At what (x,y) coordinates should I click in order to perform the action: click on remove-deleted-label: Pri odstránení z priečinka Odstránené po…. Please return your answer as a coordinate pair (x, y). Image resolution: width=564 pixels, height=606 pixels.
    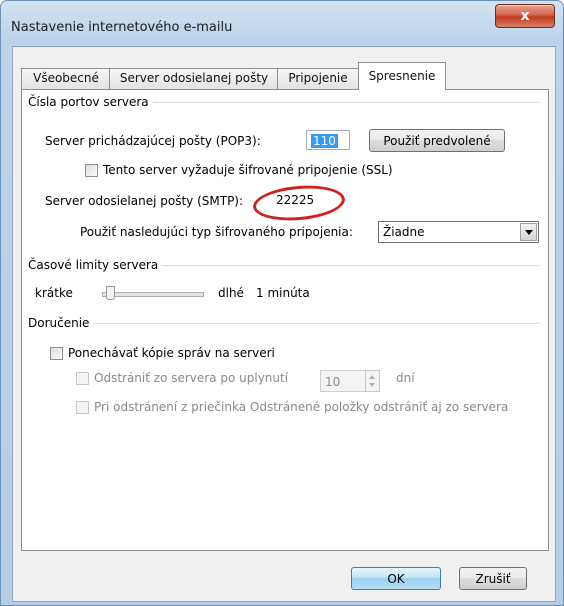
    Looking at the image, I should click on (301, 407).